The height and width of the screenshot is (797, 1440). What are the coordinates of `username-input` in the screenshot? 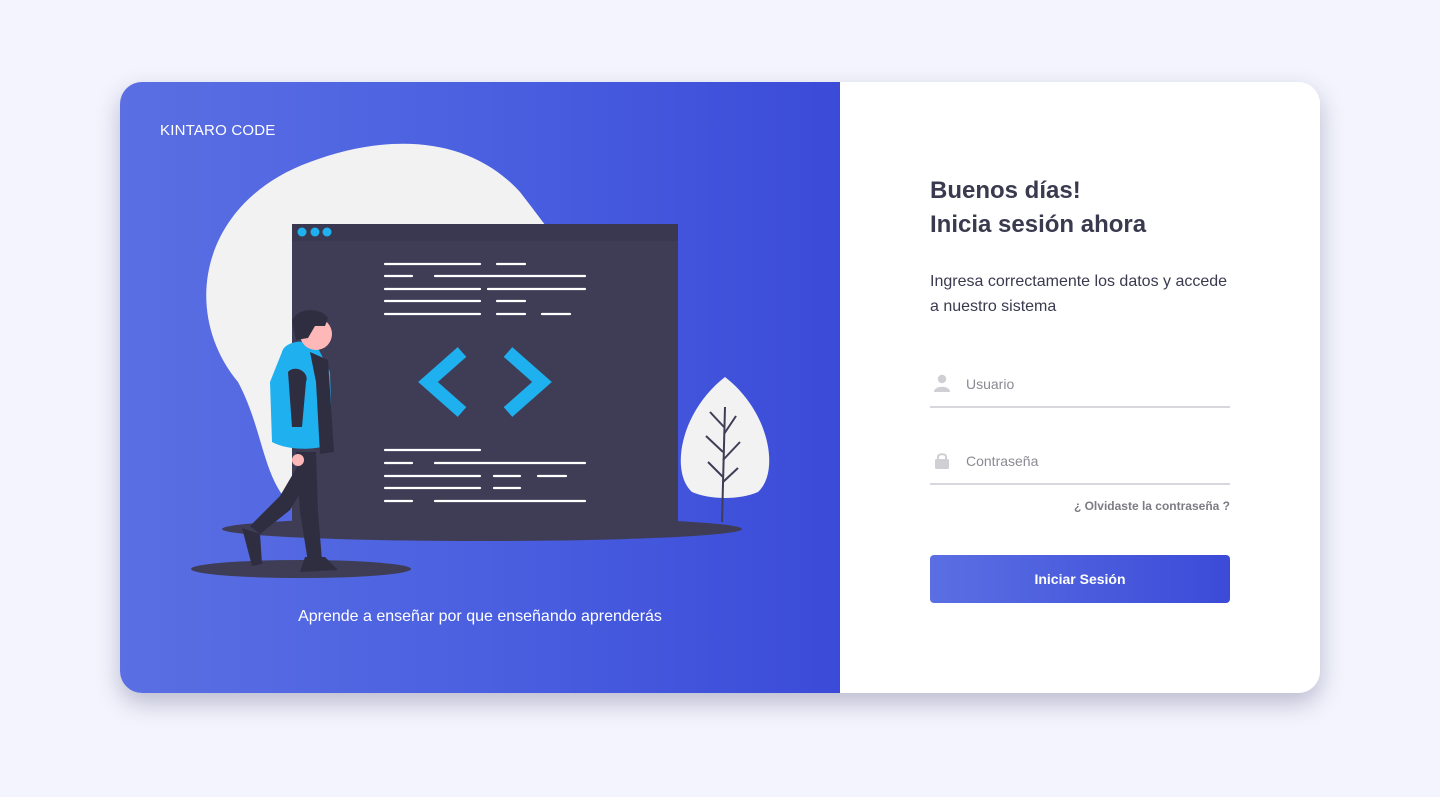 It's located at (1097, 384).